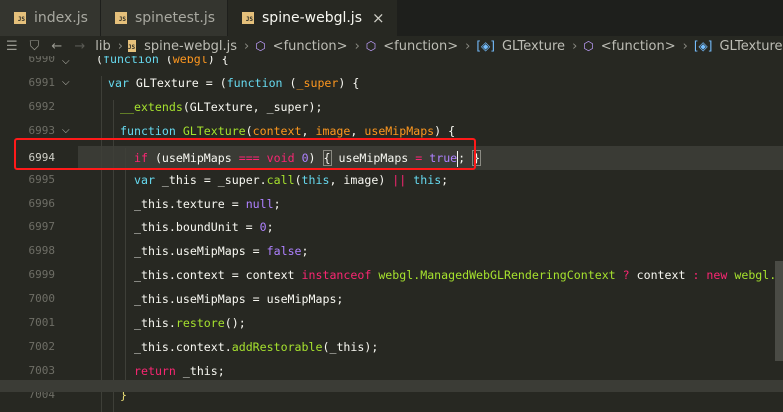 Image resolution: width=783 pixels, height=412 pixels. What do you see at coordinates (190, 46) in the screenshot?
I see `breadcrumb-file: spine-webgl.js` at bounding box center [190, 46].